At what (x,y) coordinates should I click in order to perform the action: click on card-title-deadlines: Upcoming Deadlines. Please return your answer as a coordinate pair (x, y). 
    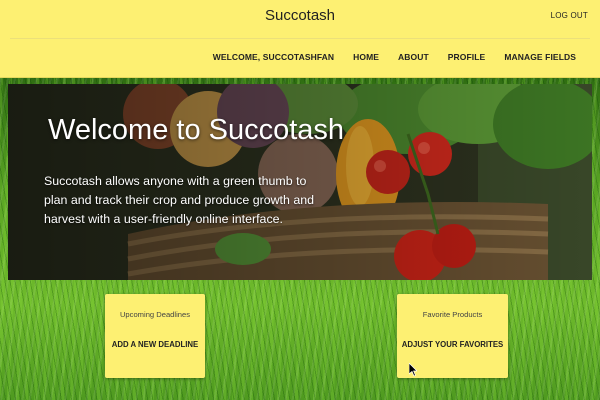
    Looking at the image, I should click on (155, 314).